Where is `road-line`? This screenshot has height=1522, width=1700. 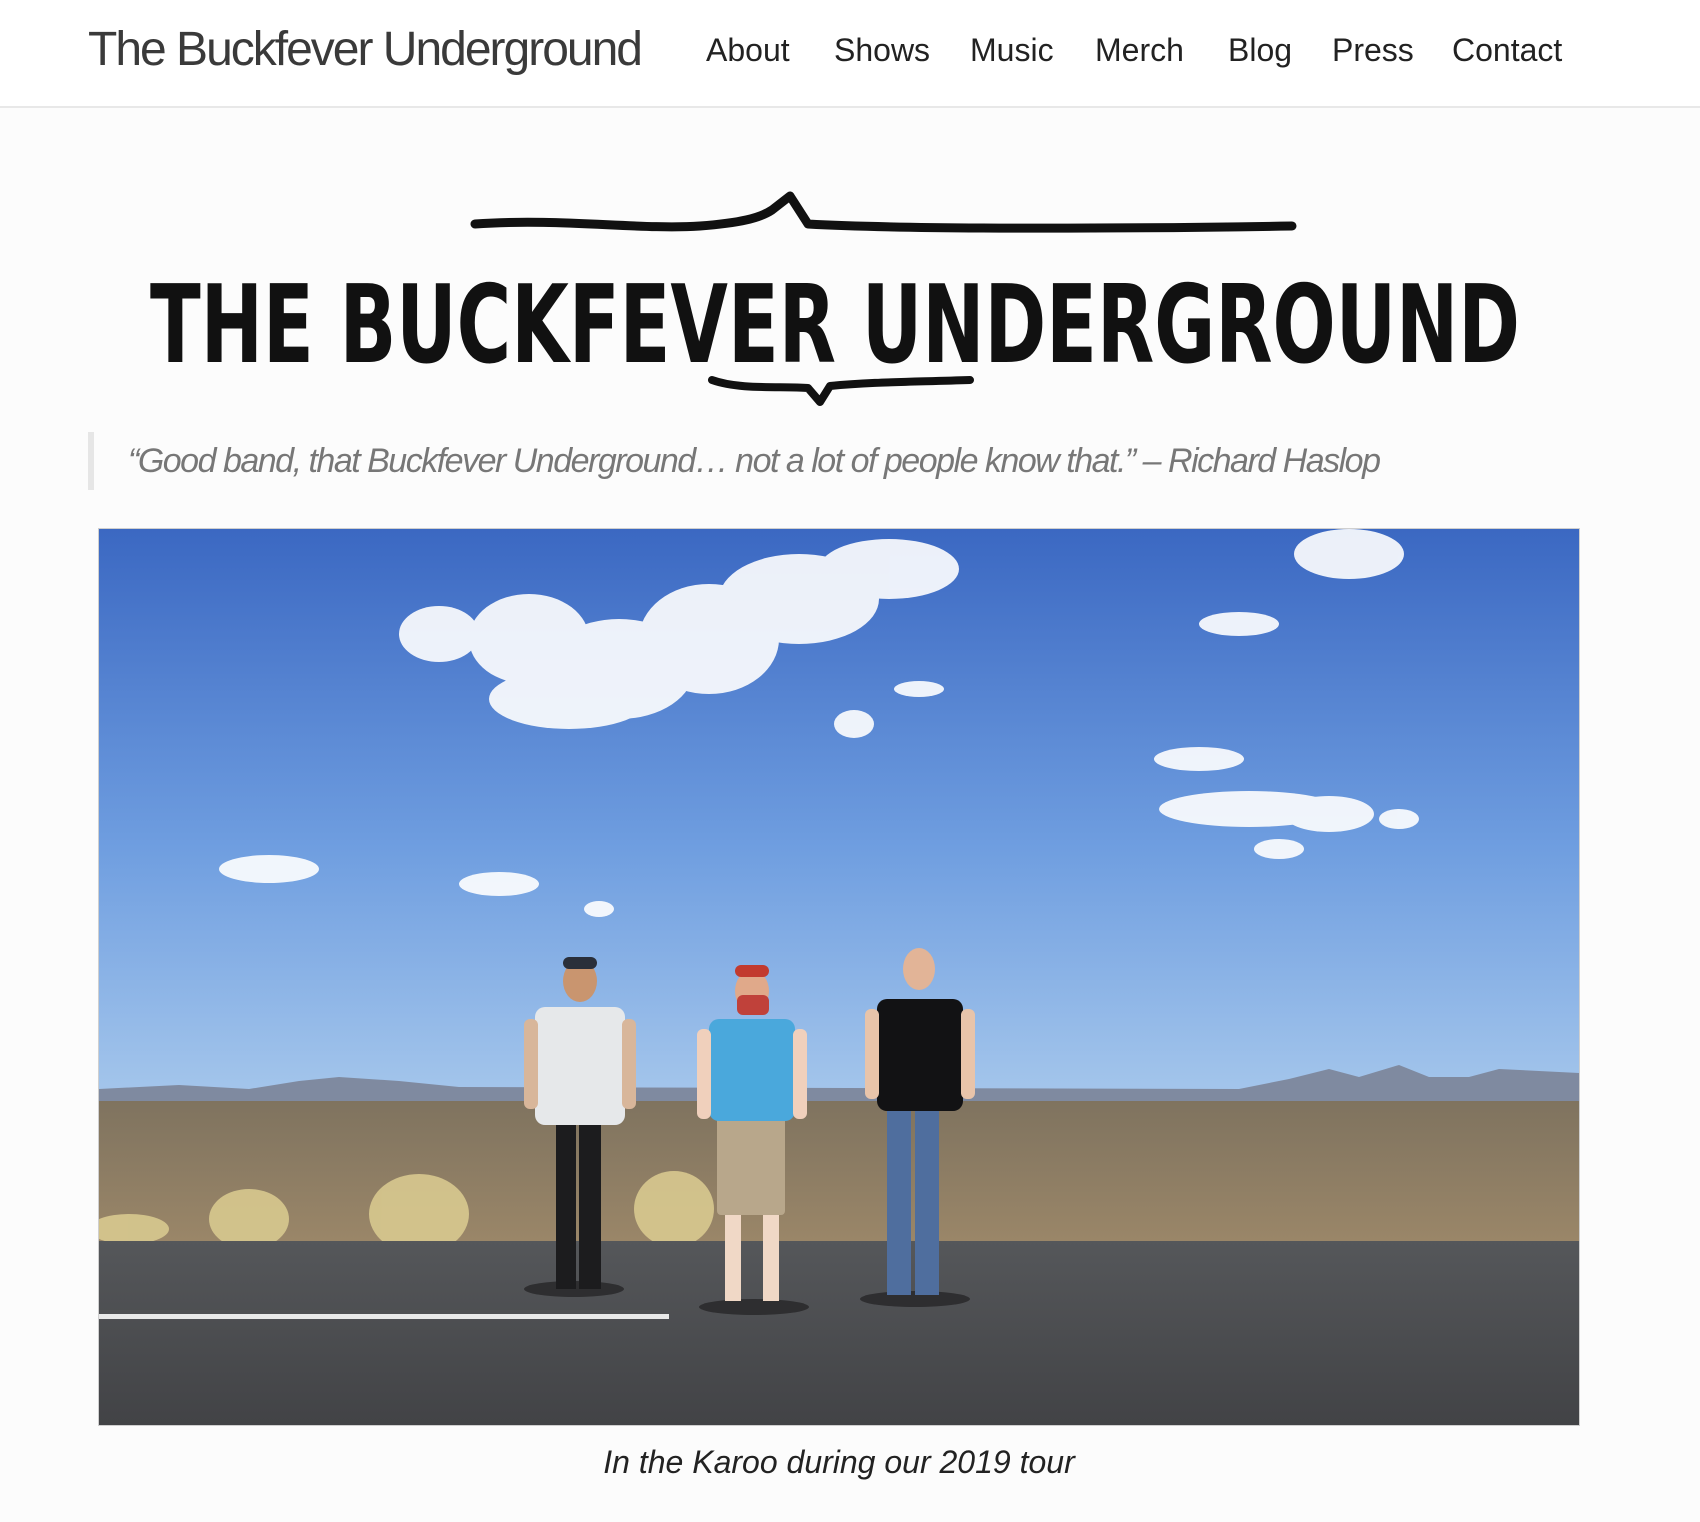 road-line is located at coordinates (384, 1316).